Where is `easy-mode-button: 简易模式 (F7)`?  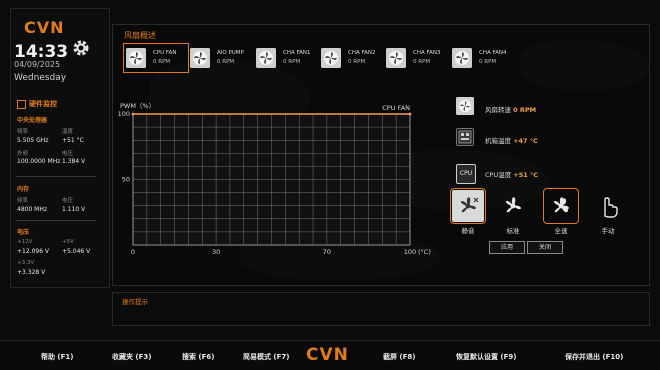
easy-mode-button: 简易模式 (F7) is located at coordinates (266, 357).